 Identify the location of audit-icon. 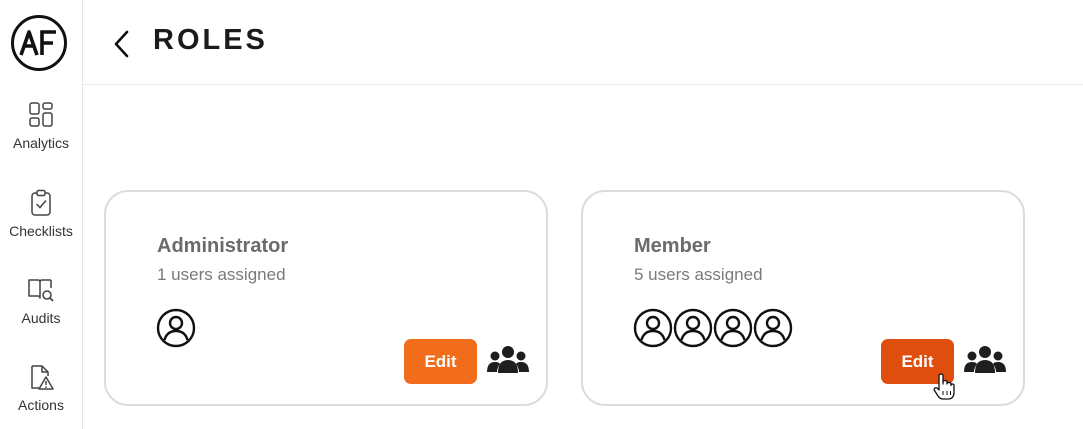
(41, 290).